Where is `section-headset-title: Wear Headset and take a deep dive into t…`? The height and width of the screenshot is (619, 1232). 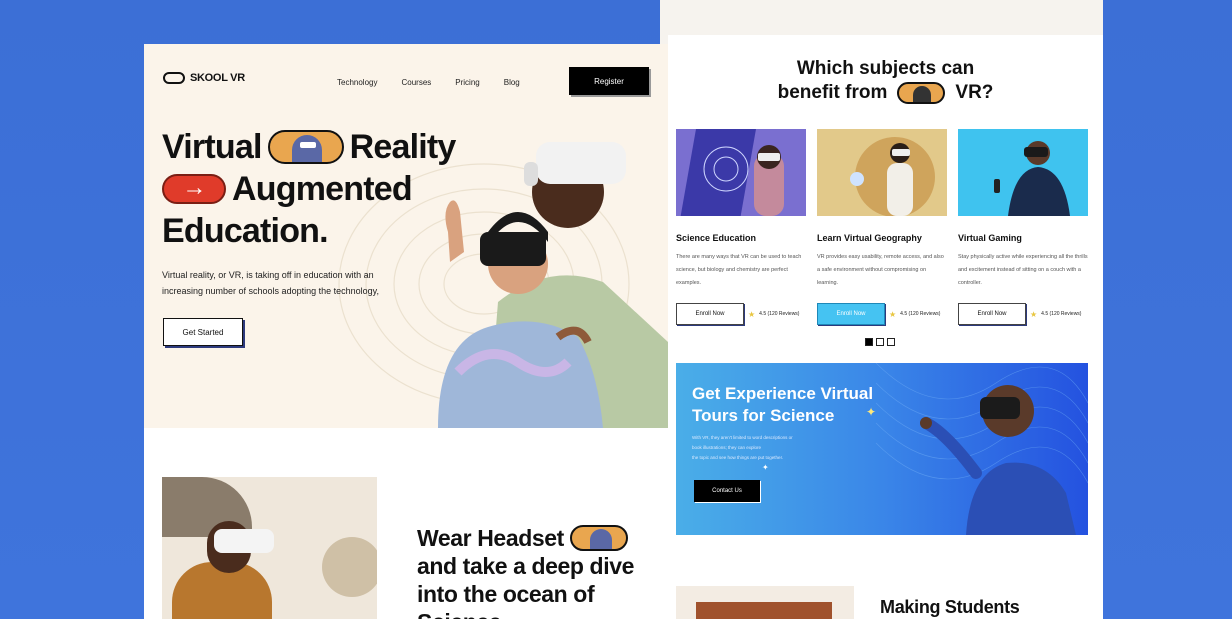 section-headset-title: Wear Headset and take a deep dive into t… is located at coordinates (525, 571).